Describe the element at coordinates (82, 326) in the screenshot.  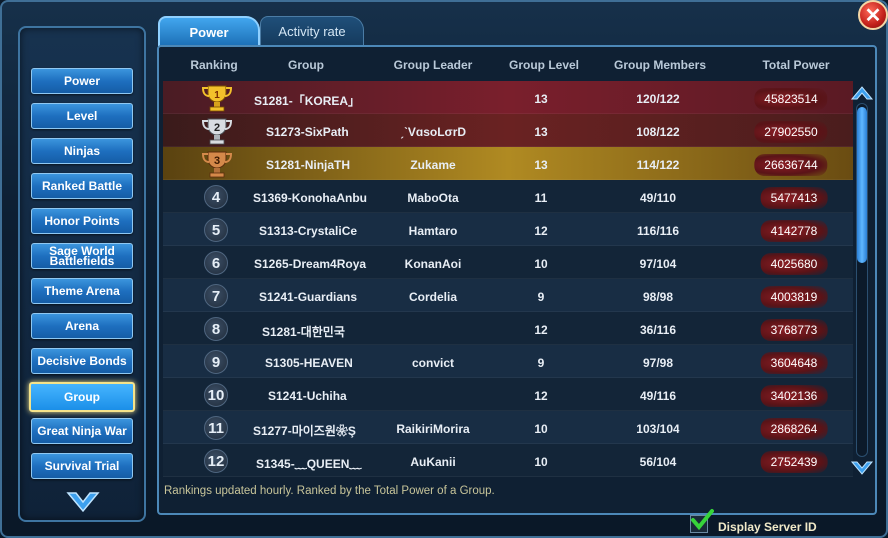
I see `sidebar-item-arena: Arena` at that location.